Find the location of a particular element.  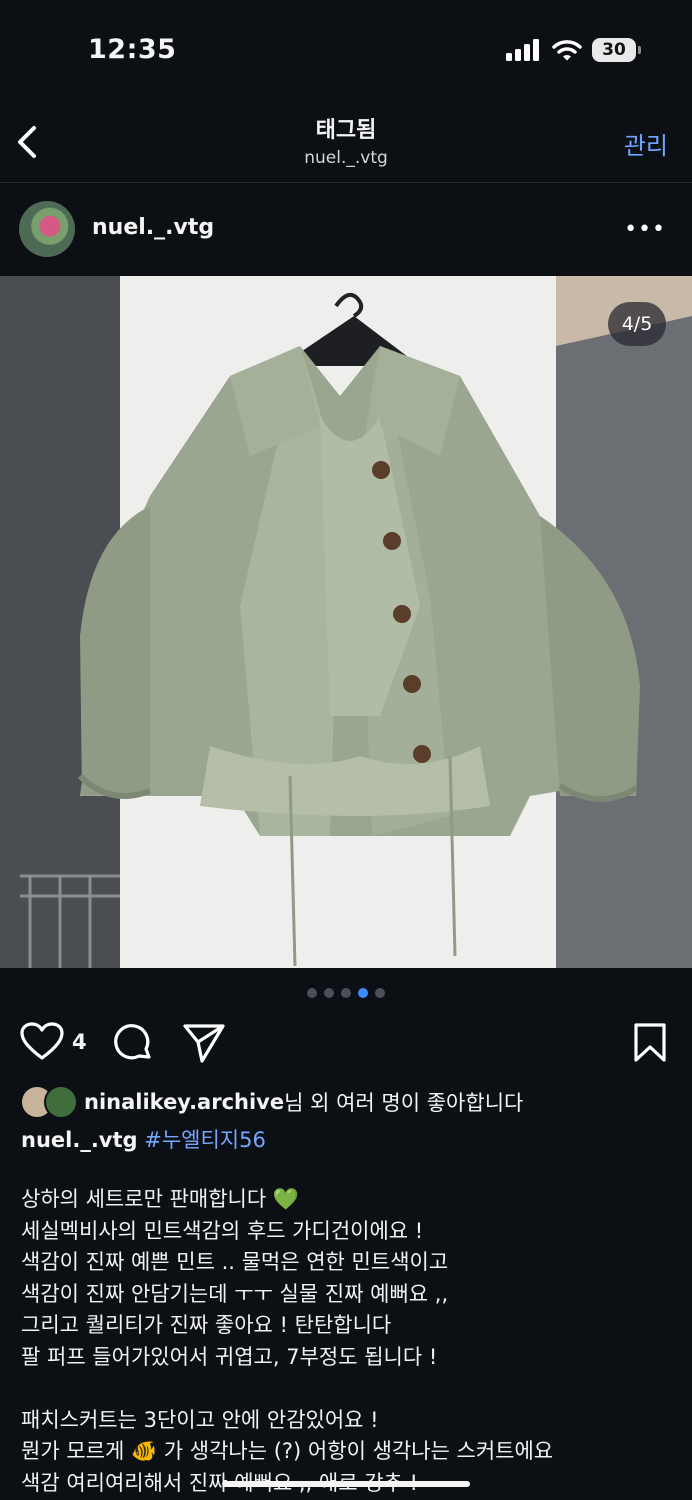

avatar is located at coordinates (47, 229).